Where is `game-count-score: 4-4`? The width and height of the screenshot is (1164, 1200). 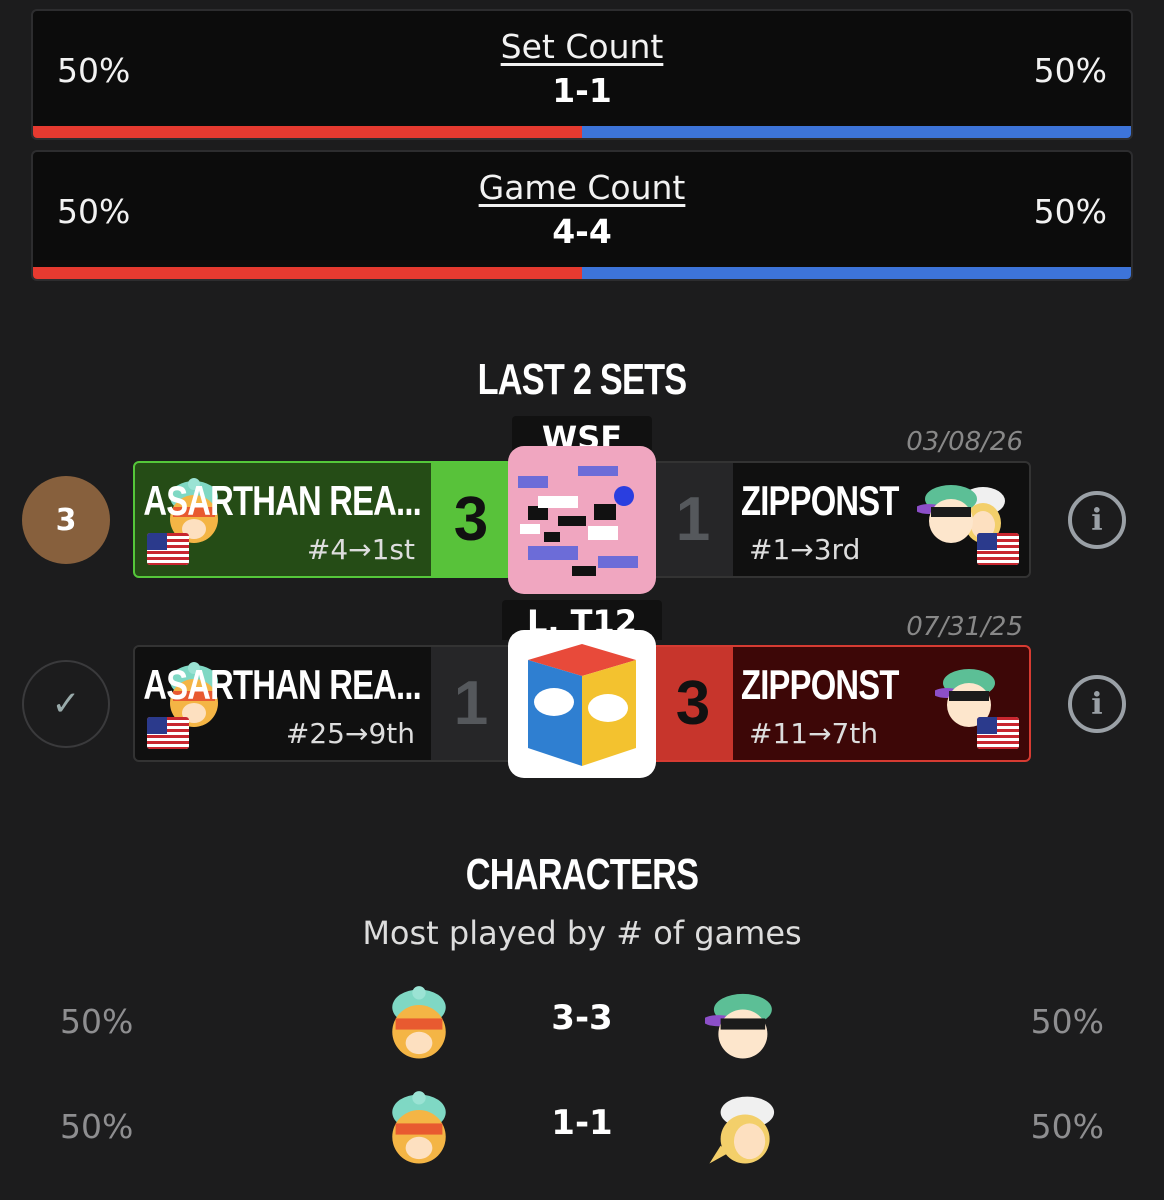 game-count-score: 4-4 is located at coordinates (582, 231).